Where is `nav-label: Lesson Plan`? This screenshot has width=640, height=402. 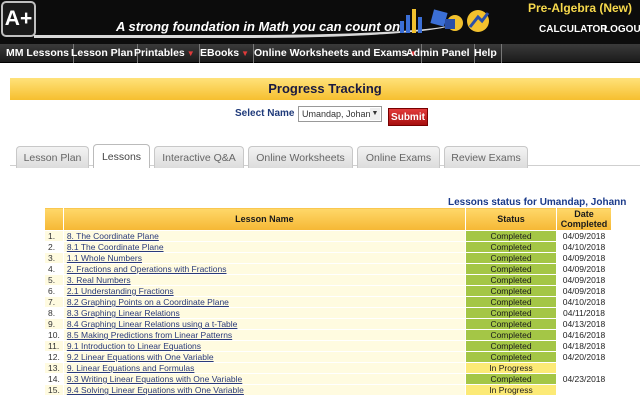 nav-label: Lesson Plan is located at coordinates (102, 53).